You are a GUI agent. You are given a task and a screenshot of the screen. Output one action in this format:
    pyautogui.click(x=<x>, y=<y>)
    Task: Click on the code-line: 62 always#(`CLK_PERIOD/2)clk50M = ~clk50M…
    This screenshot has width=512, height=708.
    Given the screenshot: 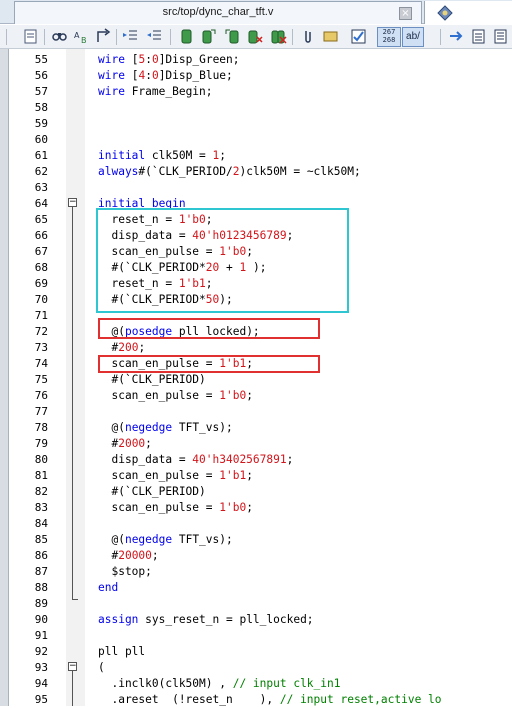 What is the action you would take?
    pyautogui.click(x=256, y=172)
    